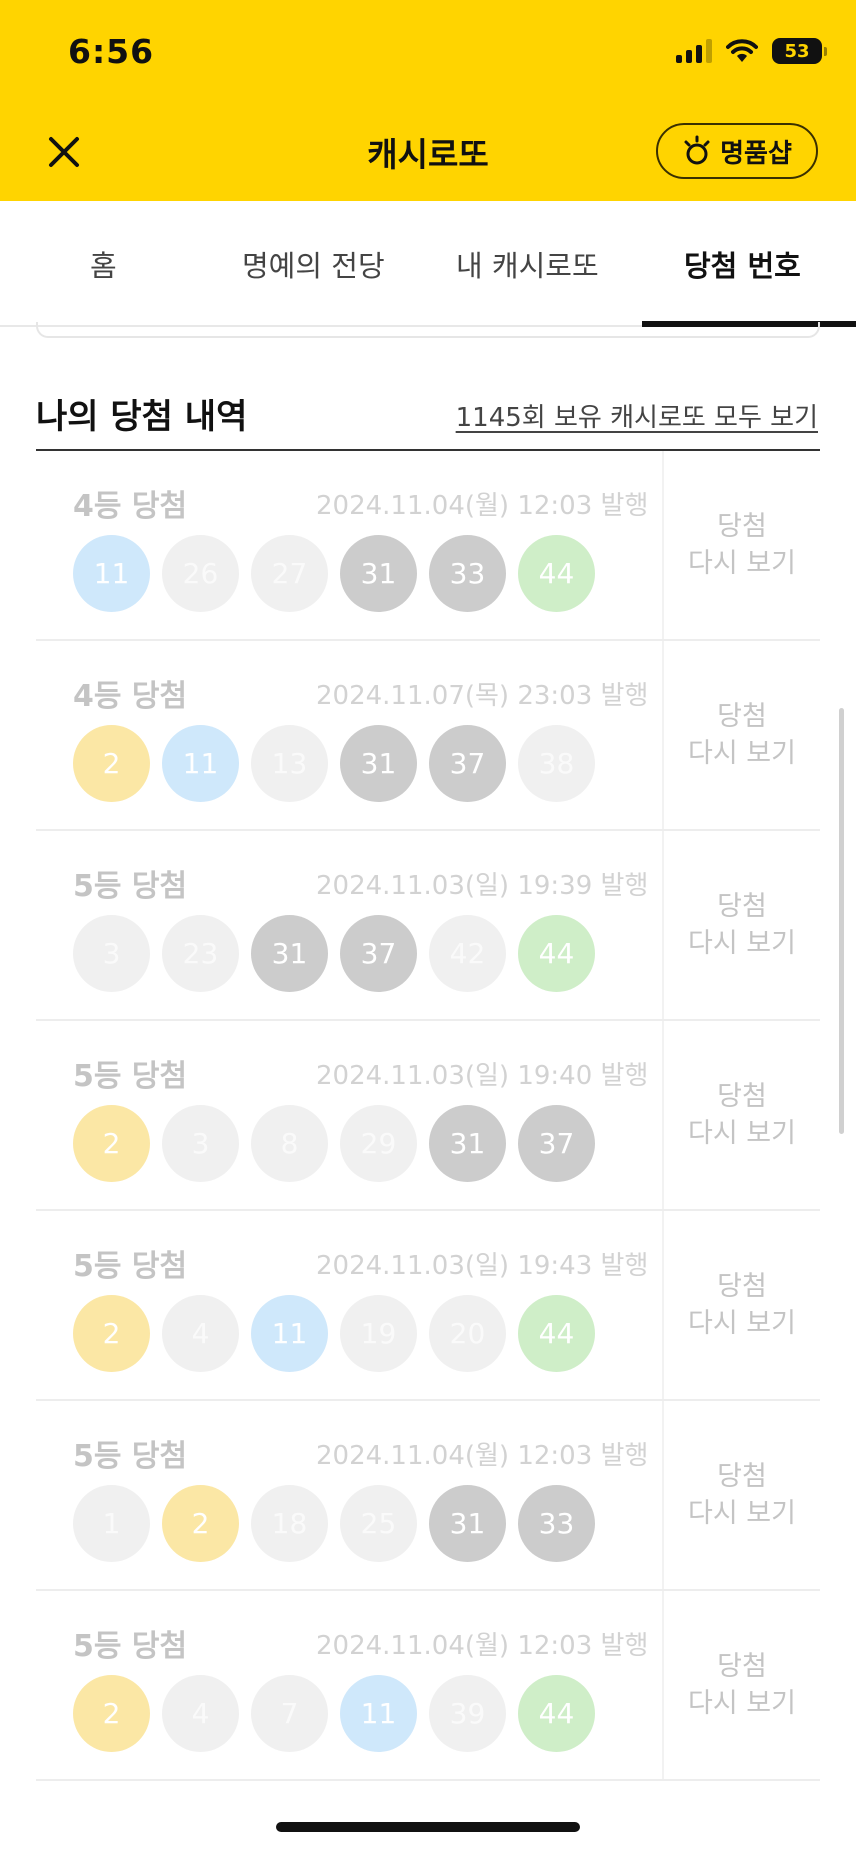 This screenshot has width=856, height=1854. What do you see at coordinates (694, 51) in the screenshot?
I see `cellular-signal-icon` at bounding box center [694, 51].